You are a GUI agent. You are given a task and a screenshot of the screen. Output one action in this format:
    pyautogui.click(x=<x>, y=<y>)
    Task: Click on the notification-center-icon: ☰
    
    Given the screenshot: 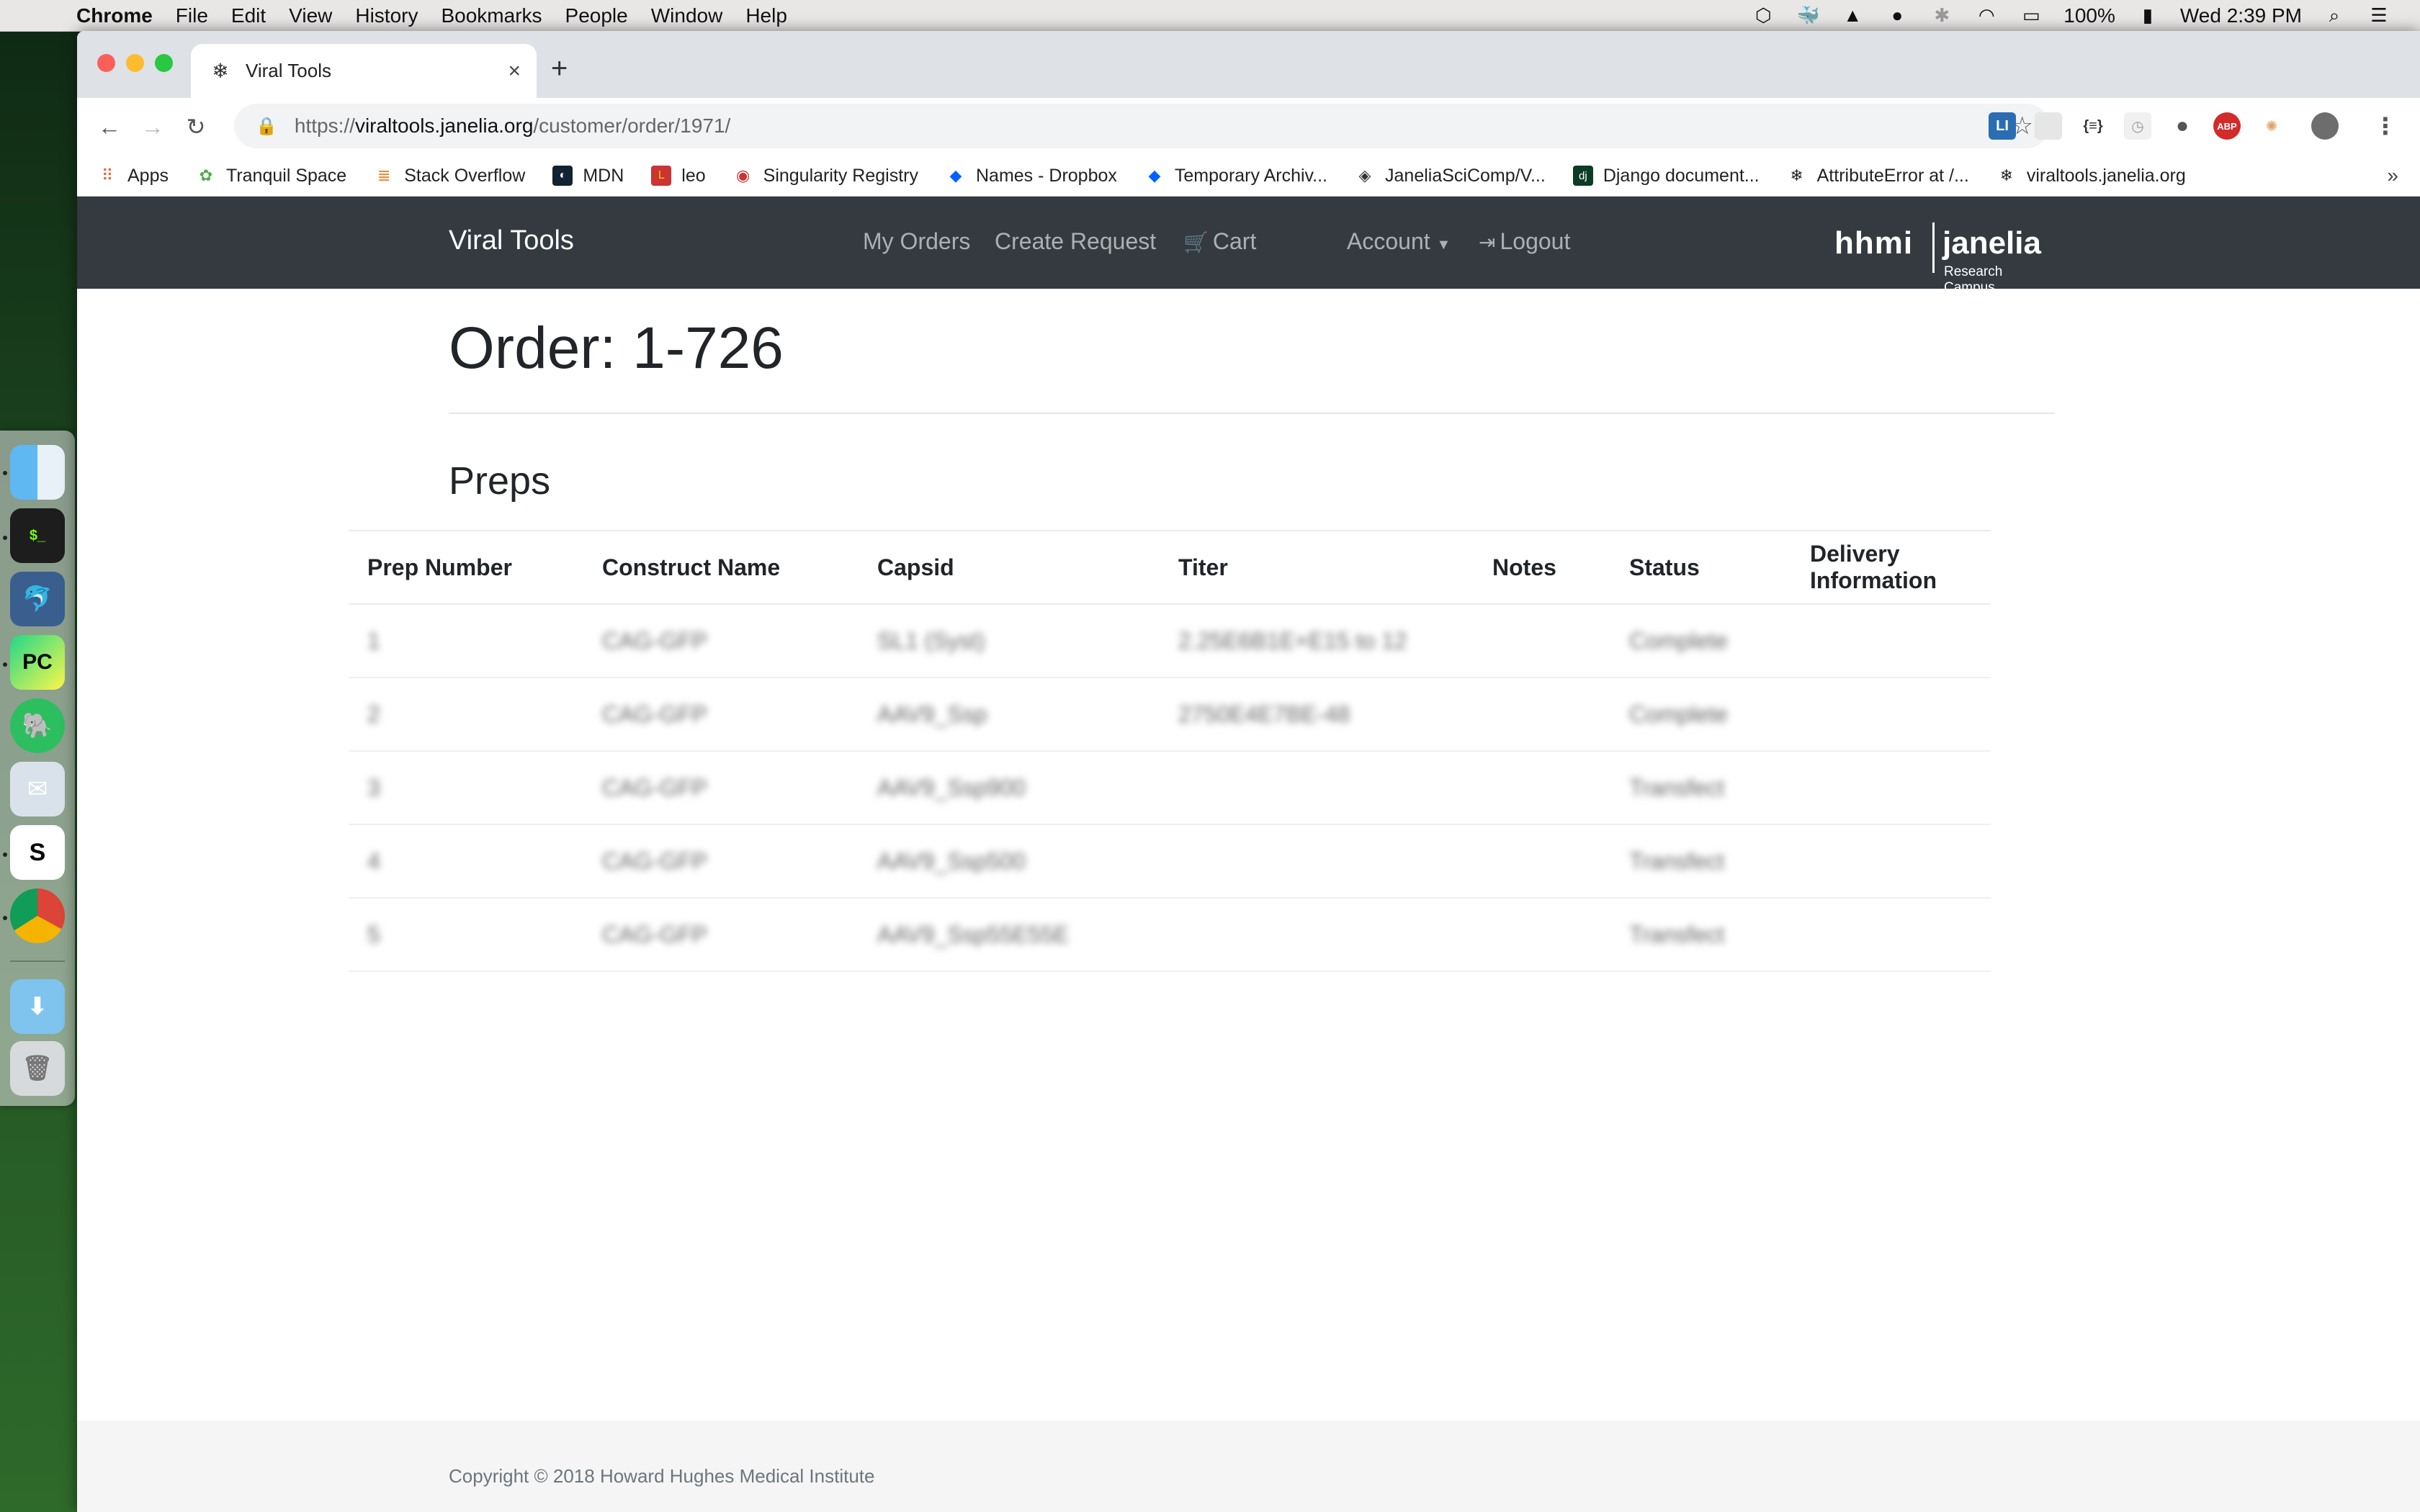 What is the action you would take?
    pyautogui.click(x=2379, y=15)
    